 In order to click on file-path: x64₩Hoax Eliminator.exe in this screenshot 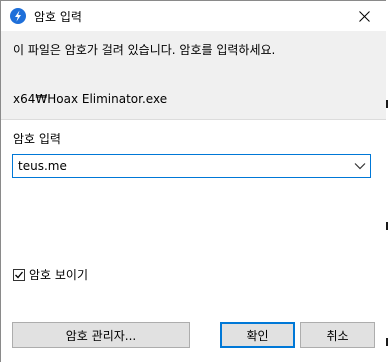, I will do `click(90, 99)`.